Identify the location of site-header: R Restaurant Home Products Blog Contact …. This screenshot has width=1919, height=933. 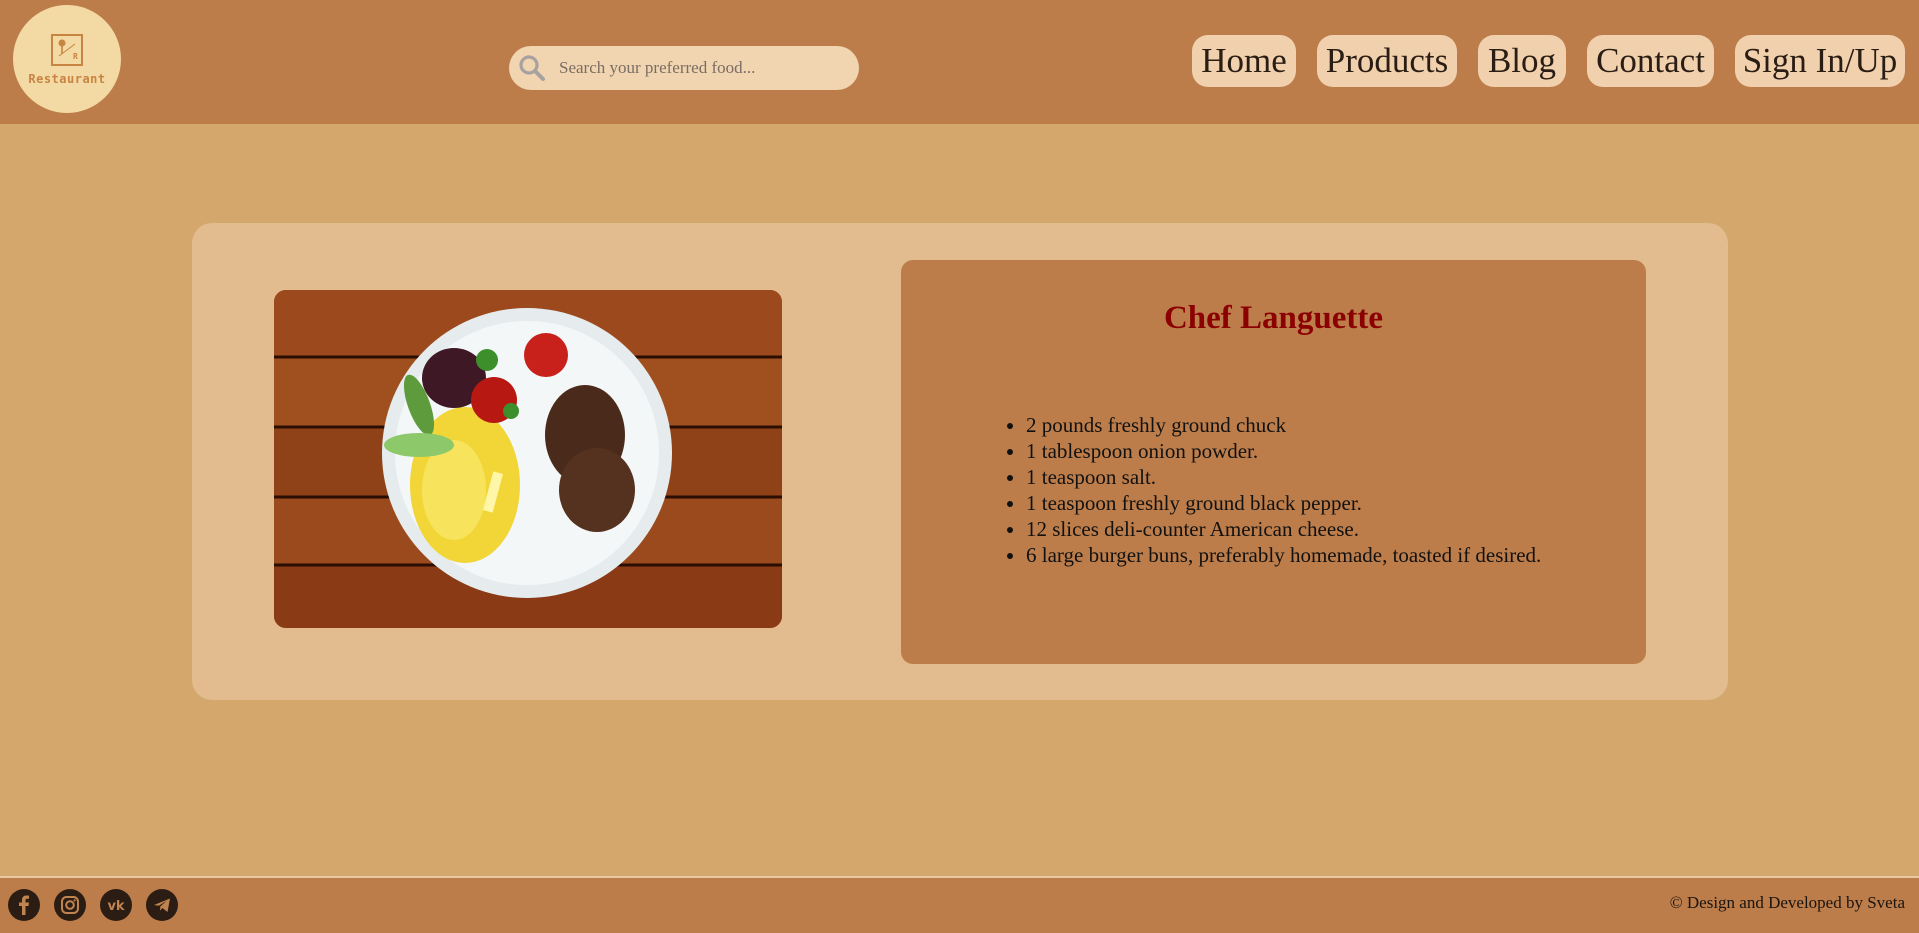
(959, 62).